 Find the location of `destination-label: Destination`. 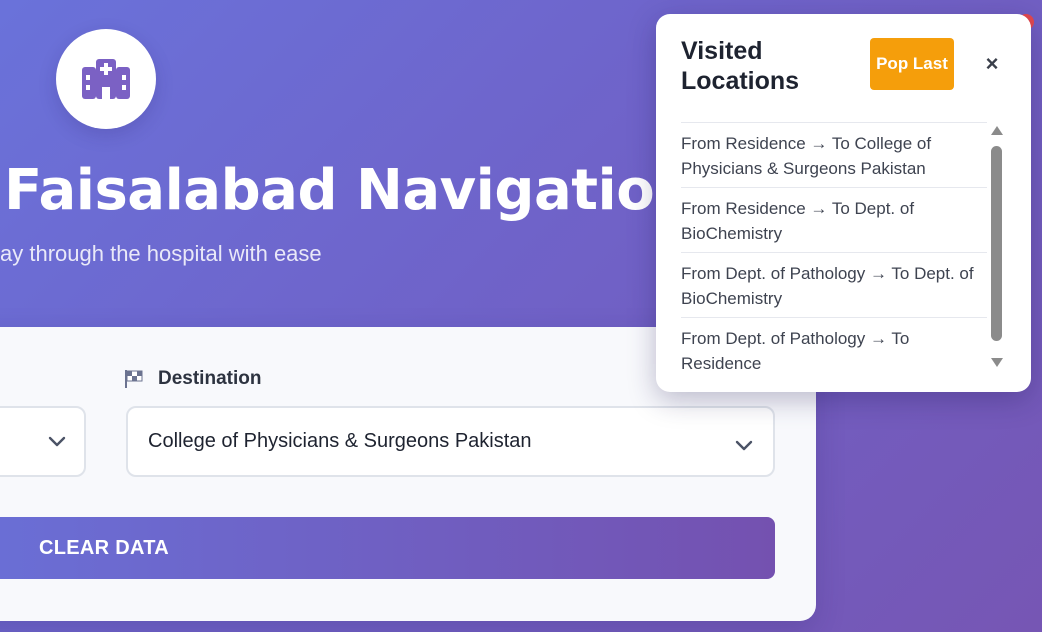

destination-label: Destination is located at coordinates (192, 379).